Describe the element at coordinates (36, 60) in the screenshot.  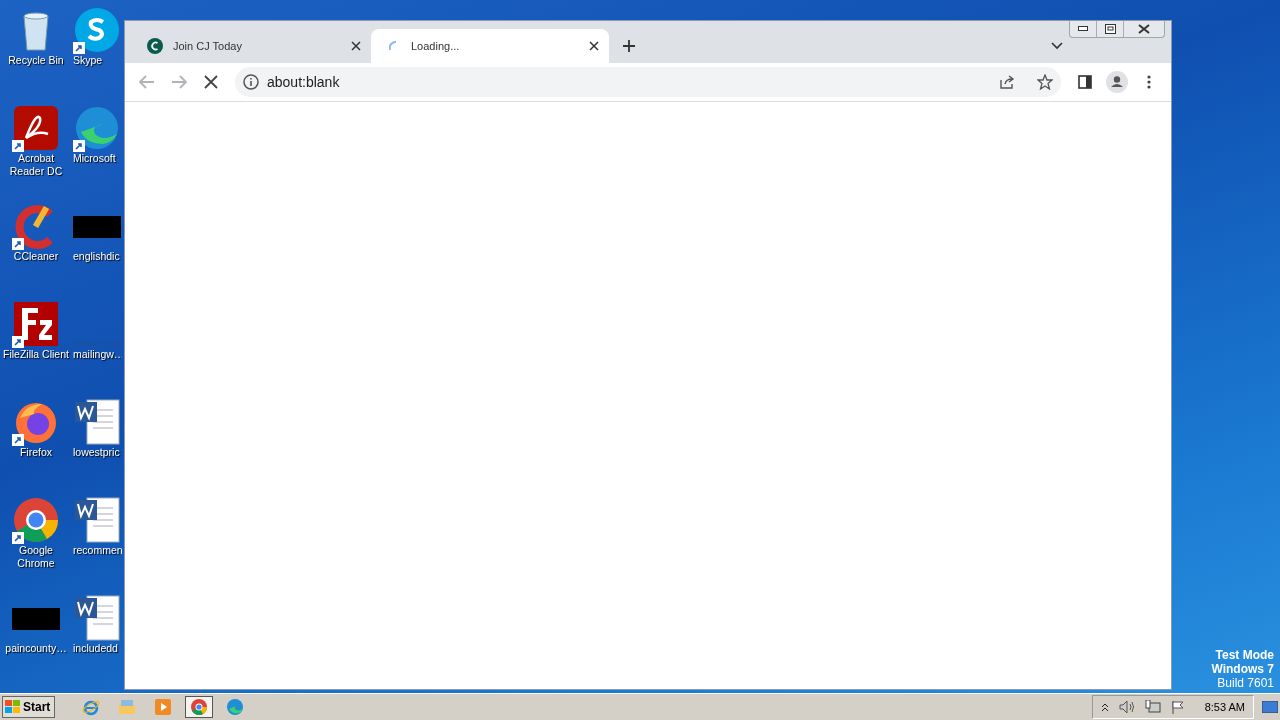
I see `desktop-icon-label: Recycle Bin` at that location.